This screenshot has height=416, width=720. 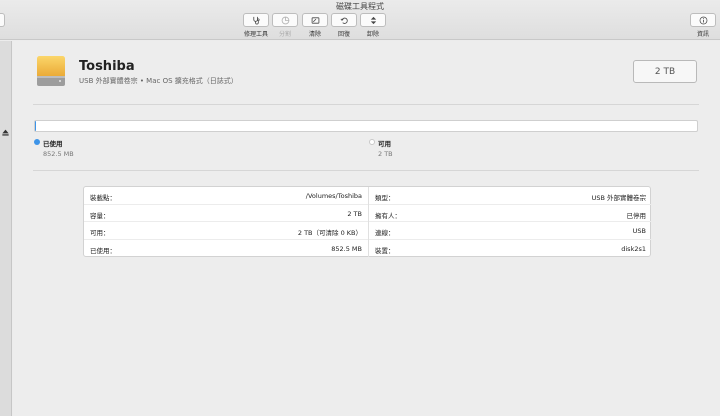 What do you see at coordinates (510, 213) in the screenshot?
I see `info-row-owners: 擁有人： 已停用` at bounding box center [510, 213].